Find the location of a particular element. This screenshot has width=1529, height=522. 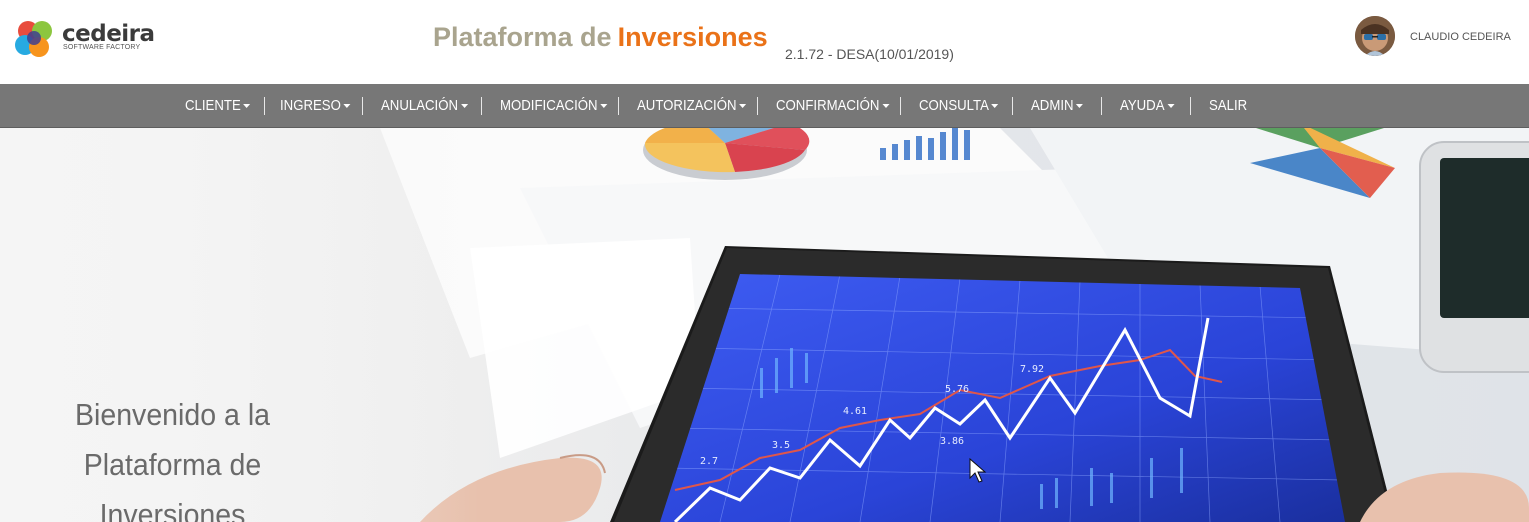

welcome-line-1: Bienvenido a la is located at coordinates (172, 414).